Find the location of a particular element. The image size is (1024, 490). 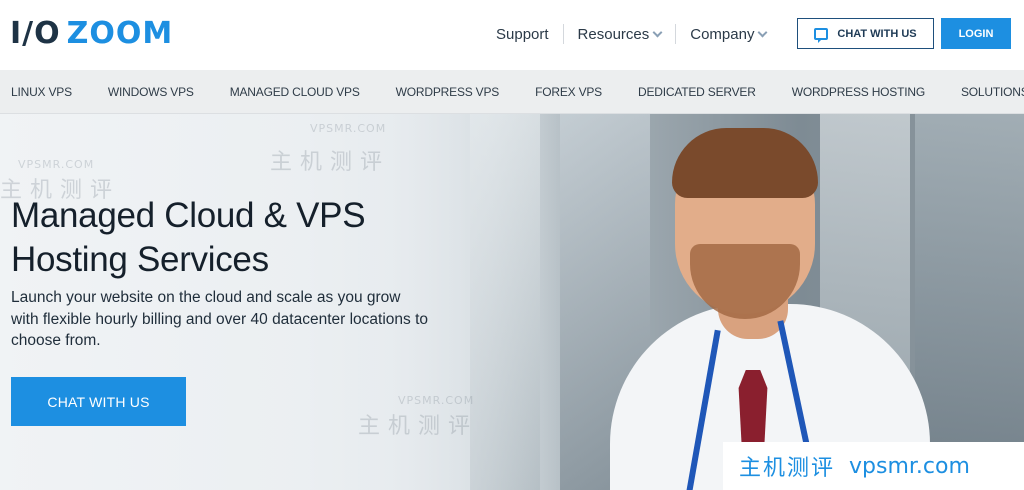

site-logo: I/O ZOOM is located at coordinates (91, 34).